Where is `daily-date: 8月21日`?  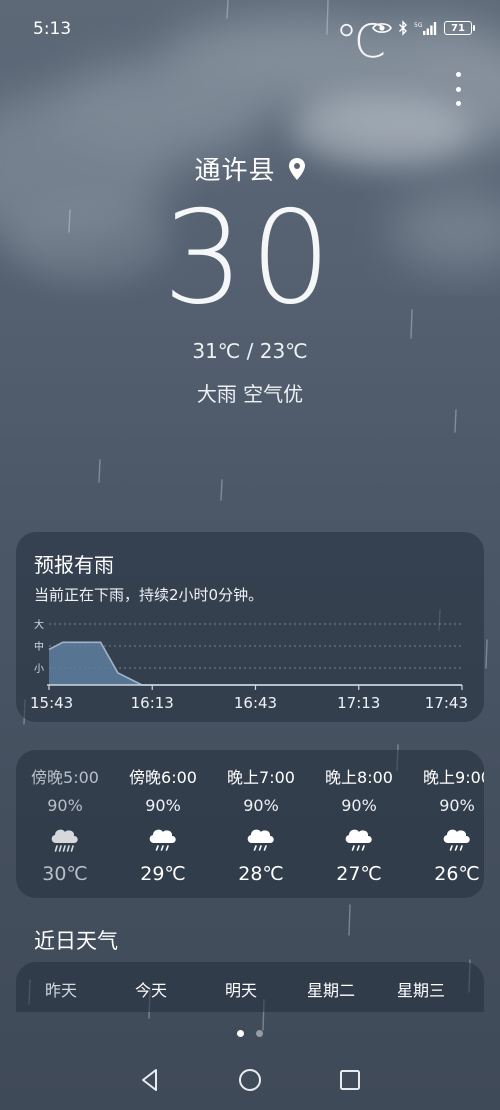 daily-date: 8月21日 is located at coordinates (421, 1010).